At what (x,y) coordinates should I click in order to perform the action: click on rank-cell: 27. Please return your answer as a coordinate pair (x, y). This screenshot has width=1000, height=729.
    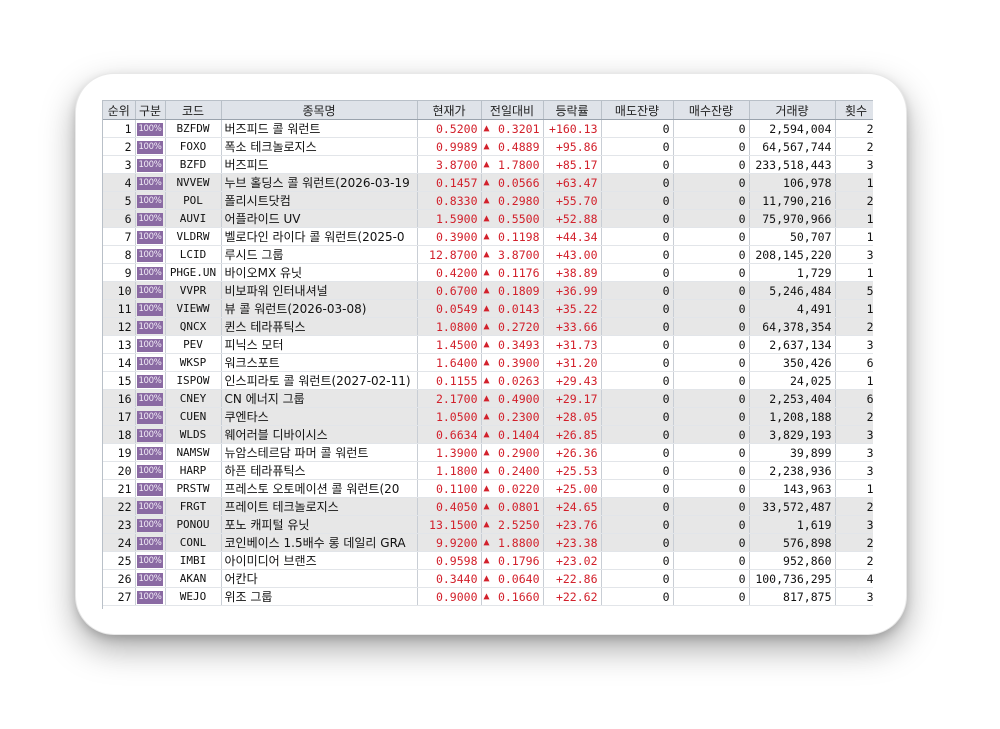
    Looking at the image, I should click on (119, 596).